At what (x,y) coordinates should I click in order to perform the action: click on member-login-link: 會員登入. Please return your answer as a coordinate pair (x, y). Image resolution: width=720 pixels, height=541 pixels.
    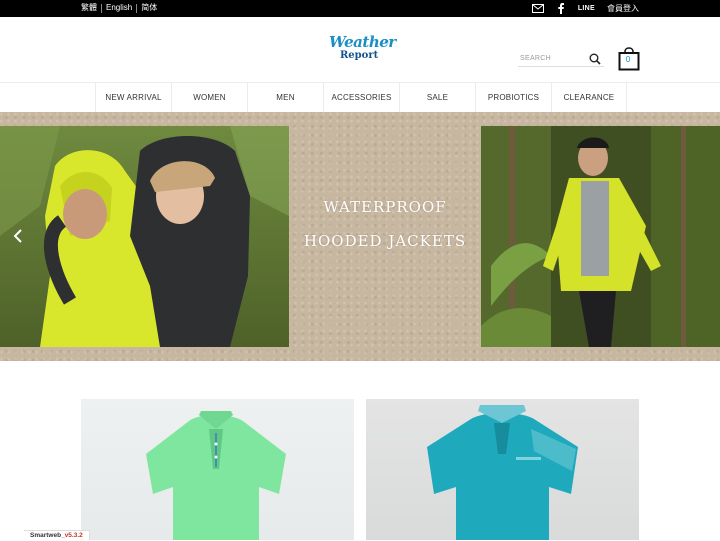
    Looking at the image, I should click on (623, 8).